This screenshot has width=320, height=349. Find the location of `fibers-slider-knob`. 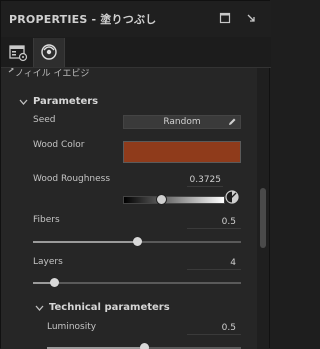

fibers-slider-knob is located at coordinates (137, 241).